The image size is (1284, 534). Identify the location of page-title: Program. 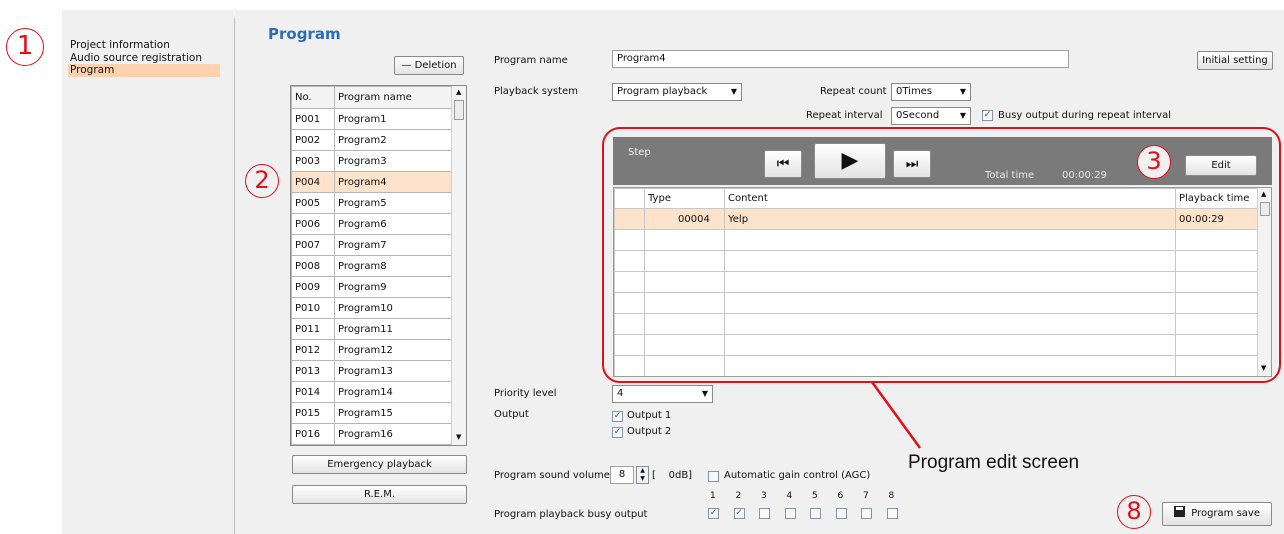
(304, 34).